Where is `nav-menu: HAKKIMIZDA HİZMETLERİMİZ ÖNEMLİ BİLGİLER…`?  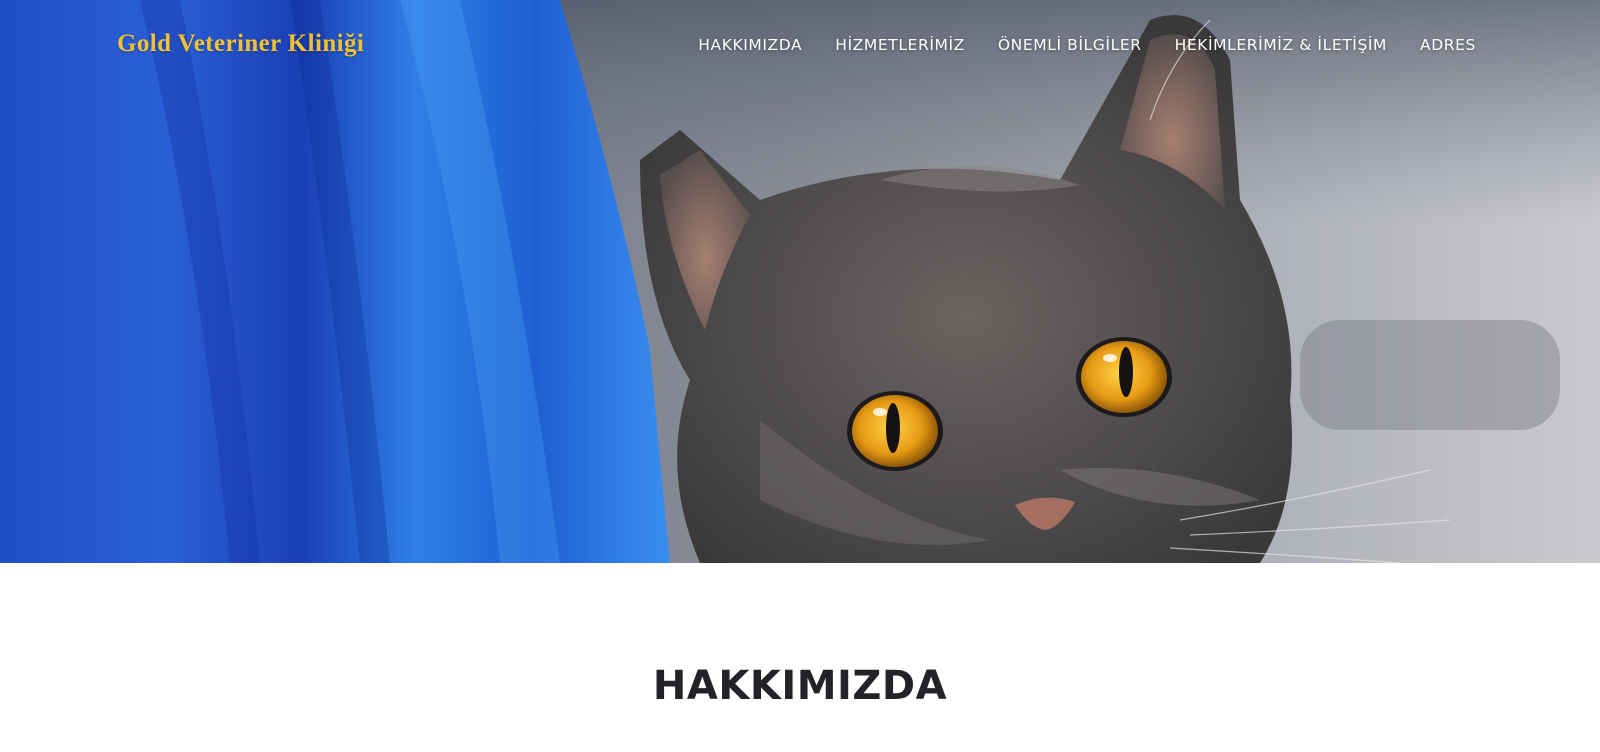 nav-menu: HAKKIMIZDA HİZMETLERİMİZ ÖNEMLİ BİLGİLER… is located at coordinates (1079, 45).